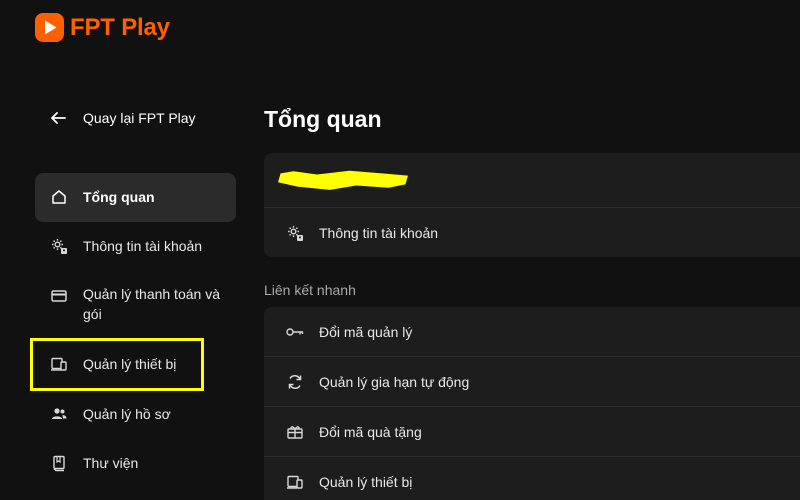 This screenshot has width=800, height=500. Describe the element at coordinates (323, 119) in the screenshot. I see `page-title: Tổng quan` at that location.